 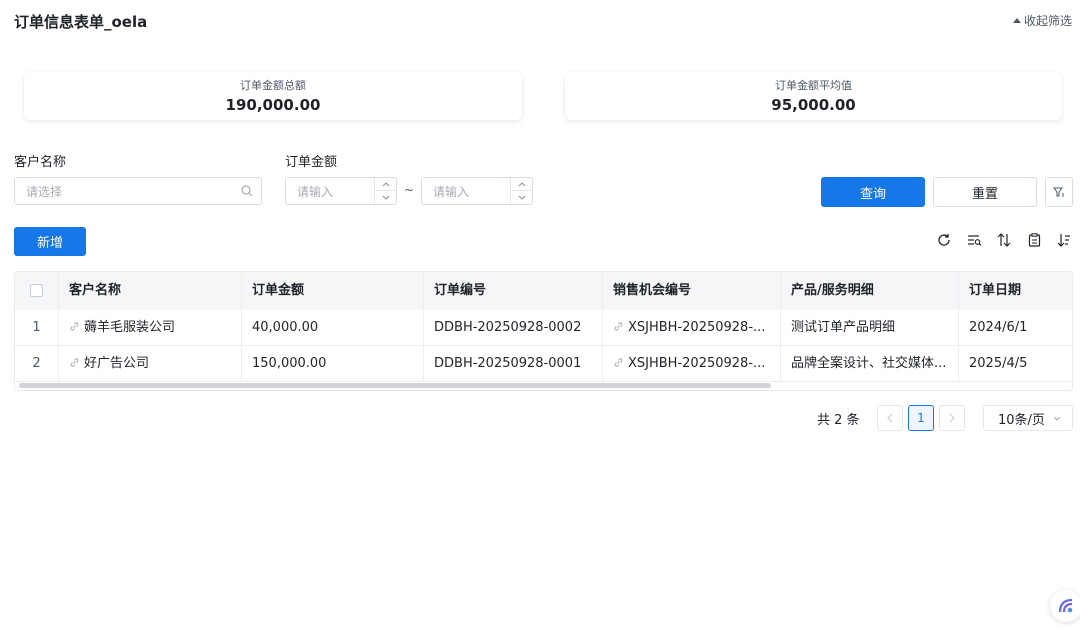 I want to click on amount-min-placeholder: 请输入, so click(x=315, y=191).